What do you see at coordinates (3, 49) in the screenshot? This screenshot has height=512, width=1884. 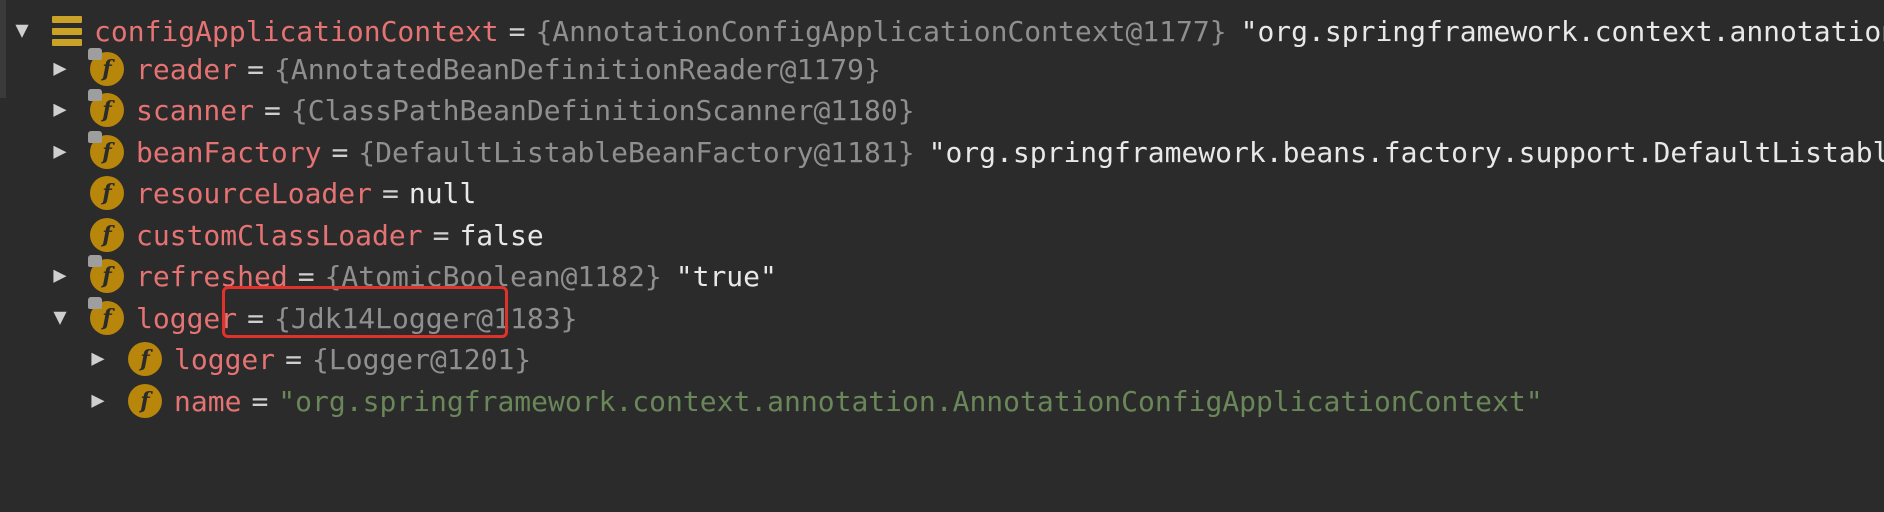 I see `gutter-mark` at bounding box center [3, 49].